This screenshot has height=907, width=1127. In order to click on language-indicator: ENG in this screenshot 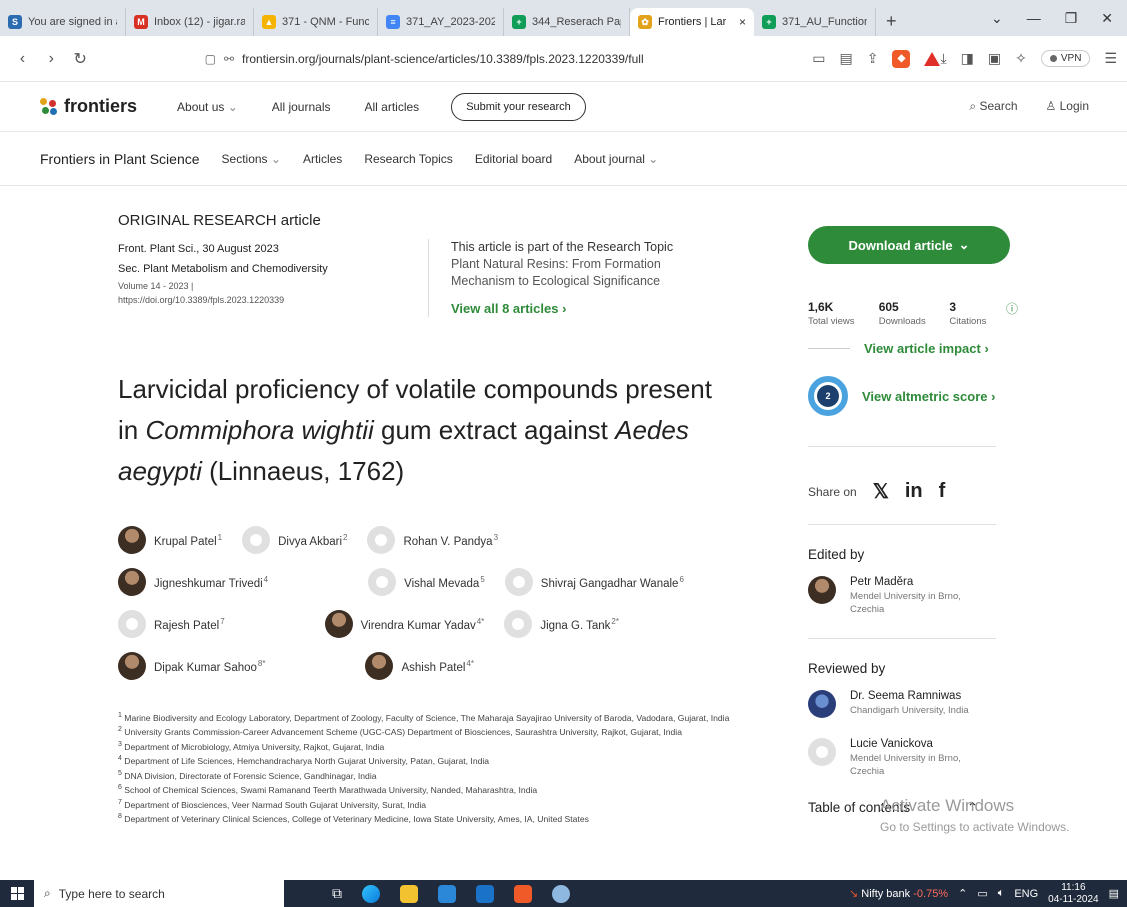, I will do `click(1026, 894)`.